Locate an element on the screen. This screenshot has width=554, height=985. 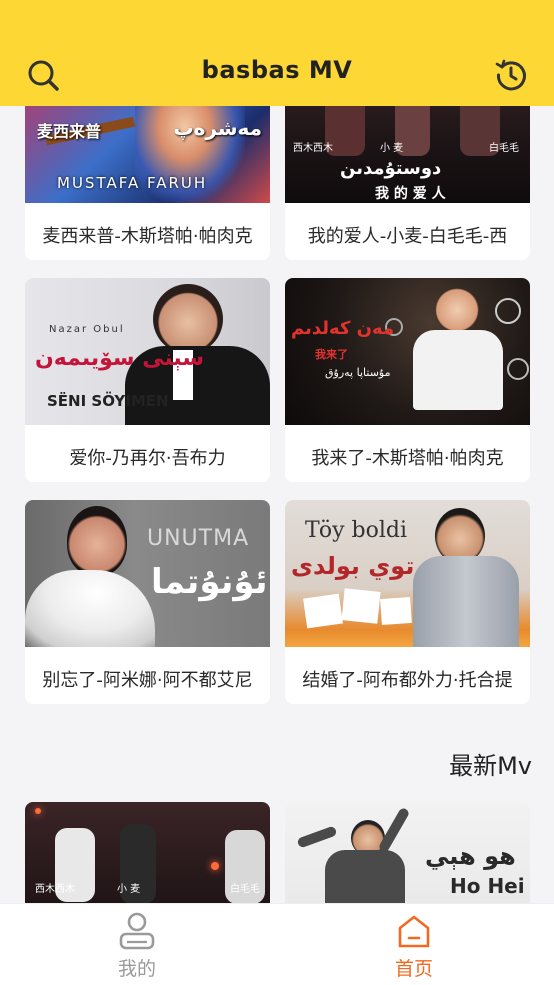
app-header: basbas MV is located at coordinates (277, 53).